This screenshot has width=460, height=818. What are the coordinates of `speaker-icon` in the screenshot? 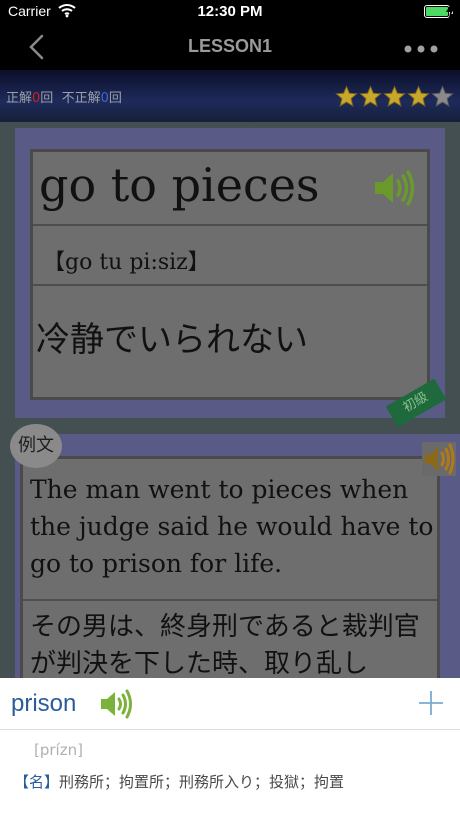 It's located at (395, 188).